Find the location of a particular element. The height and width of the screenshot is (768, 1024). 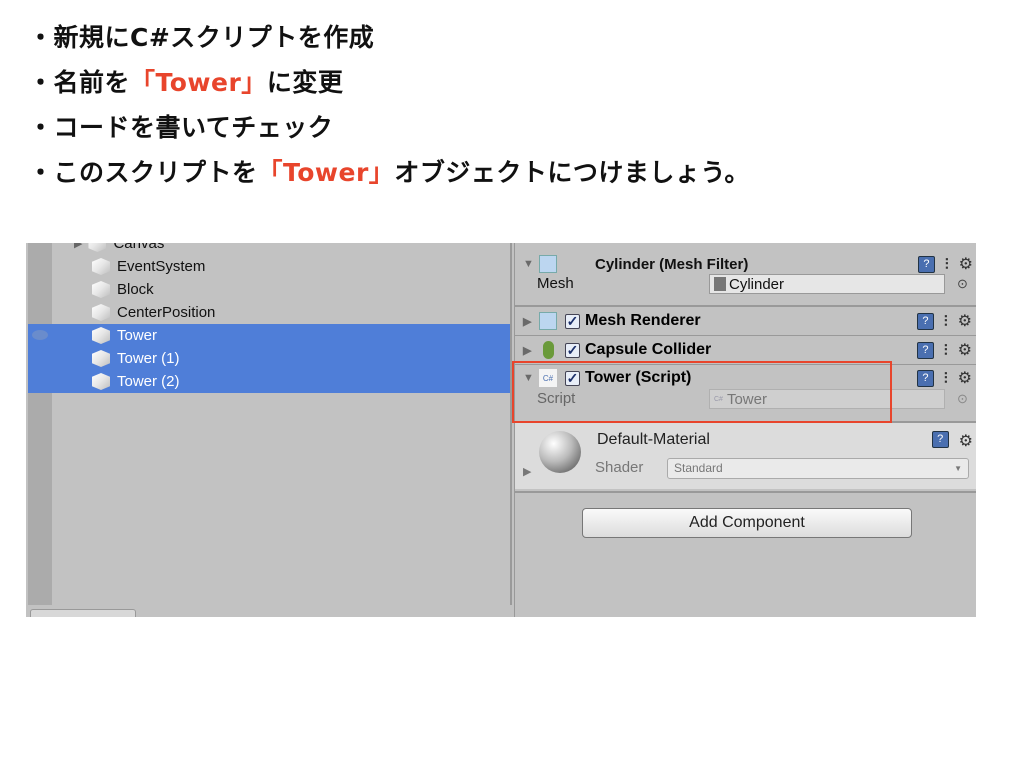

bullet-1: ・新規にC#スクリプトを作成 is located at coordinates (201, 37).